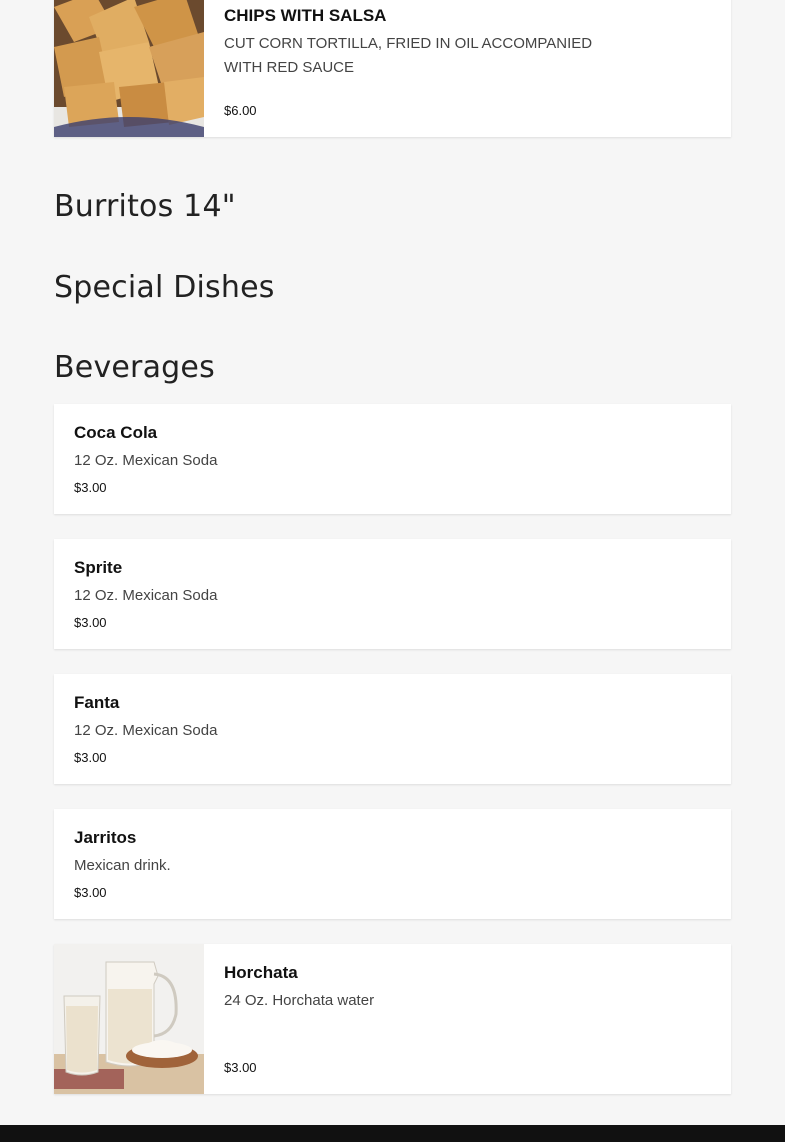 This screenshot has width=785, height=1142. What do you see at coordinates (392, 1019) in the screenshot?
I see `menu-item-horchata: Horchata 24 Oz. Horchata water $3.00` at bounding box center [392, 1019].